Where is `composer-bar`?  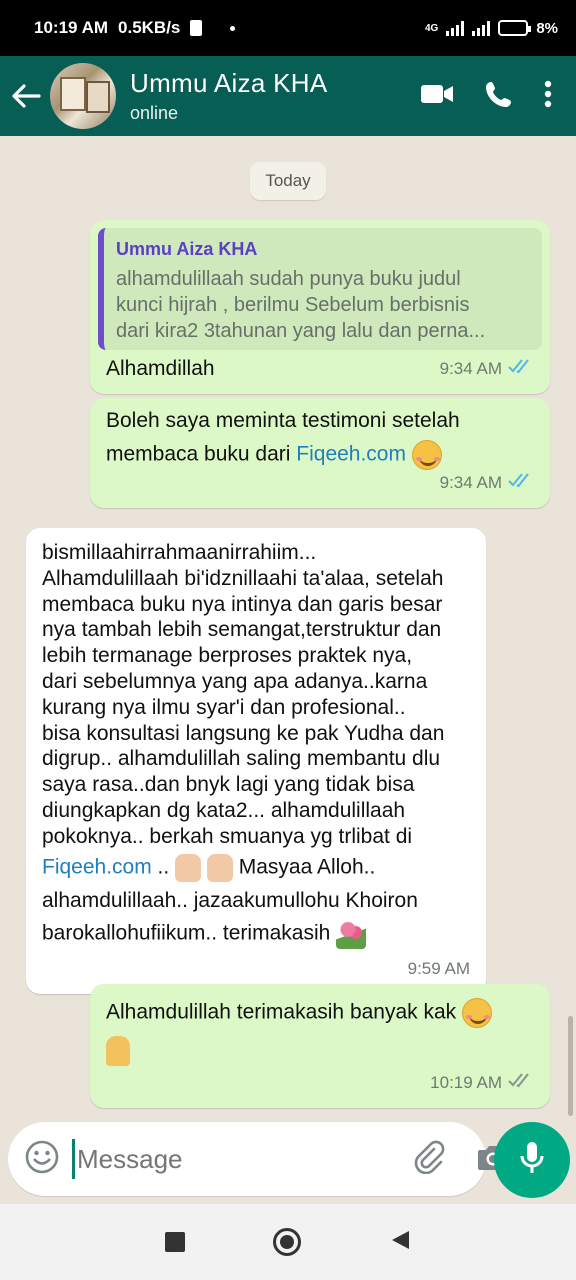 composer-bar is located at coordinates (288, 1160).